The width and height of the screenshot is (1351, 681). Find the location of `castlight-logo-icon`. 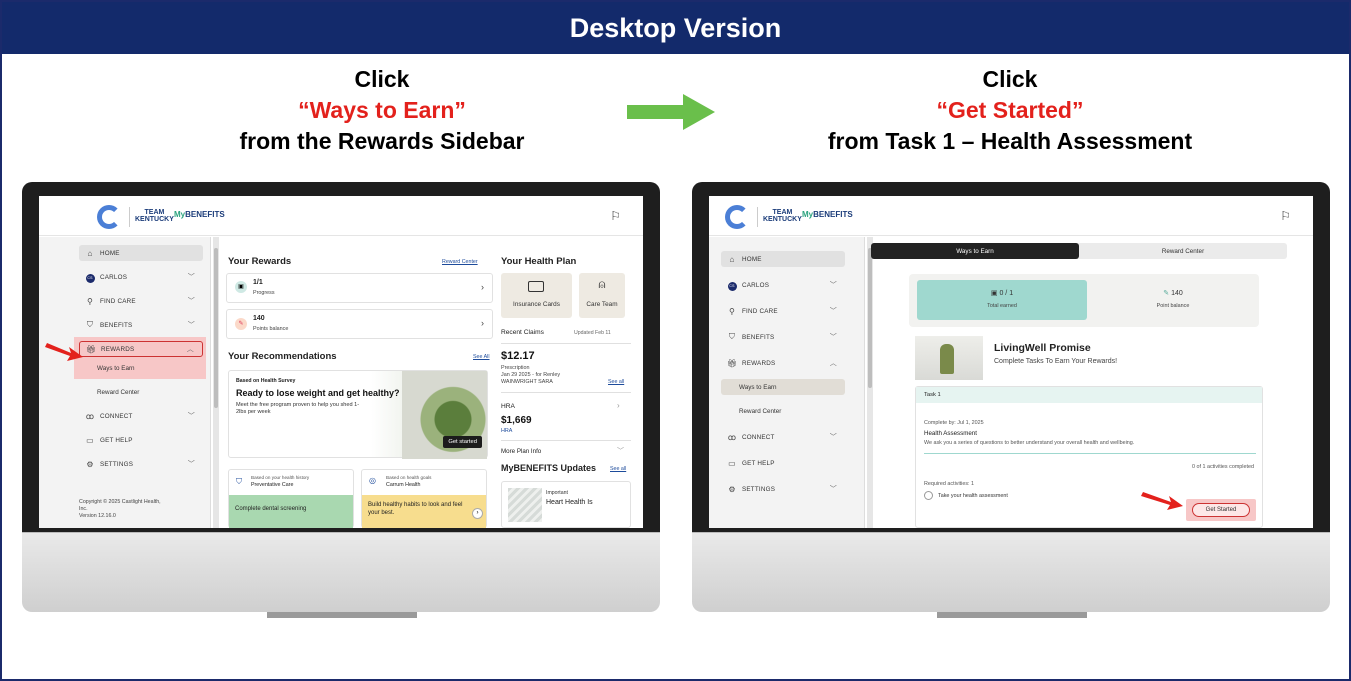

castlight-logo-icon is located at coordinates (109, 217).